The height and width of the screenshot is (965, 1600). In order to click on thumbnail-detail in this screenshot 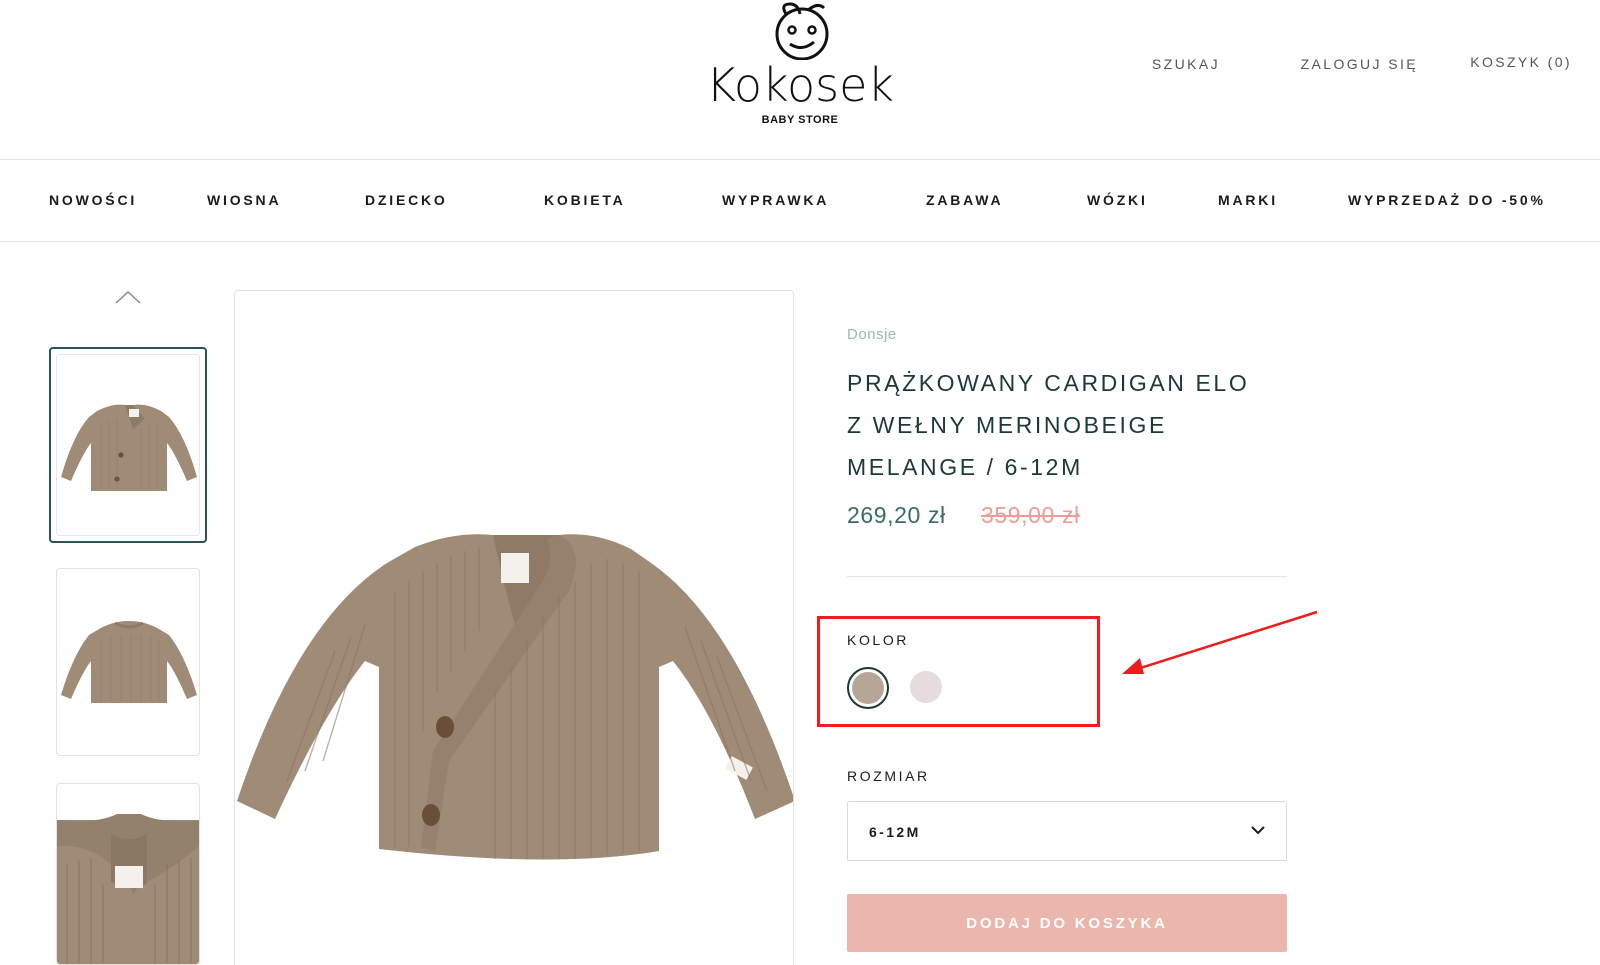, I will do `click(128, 874)`.